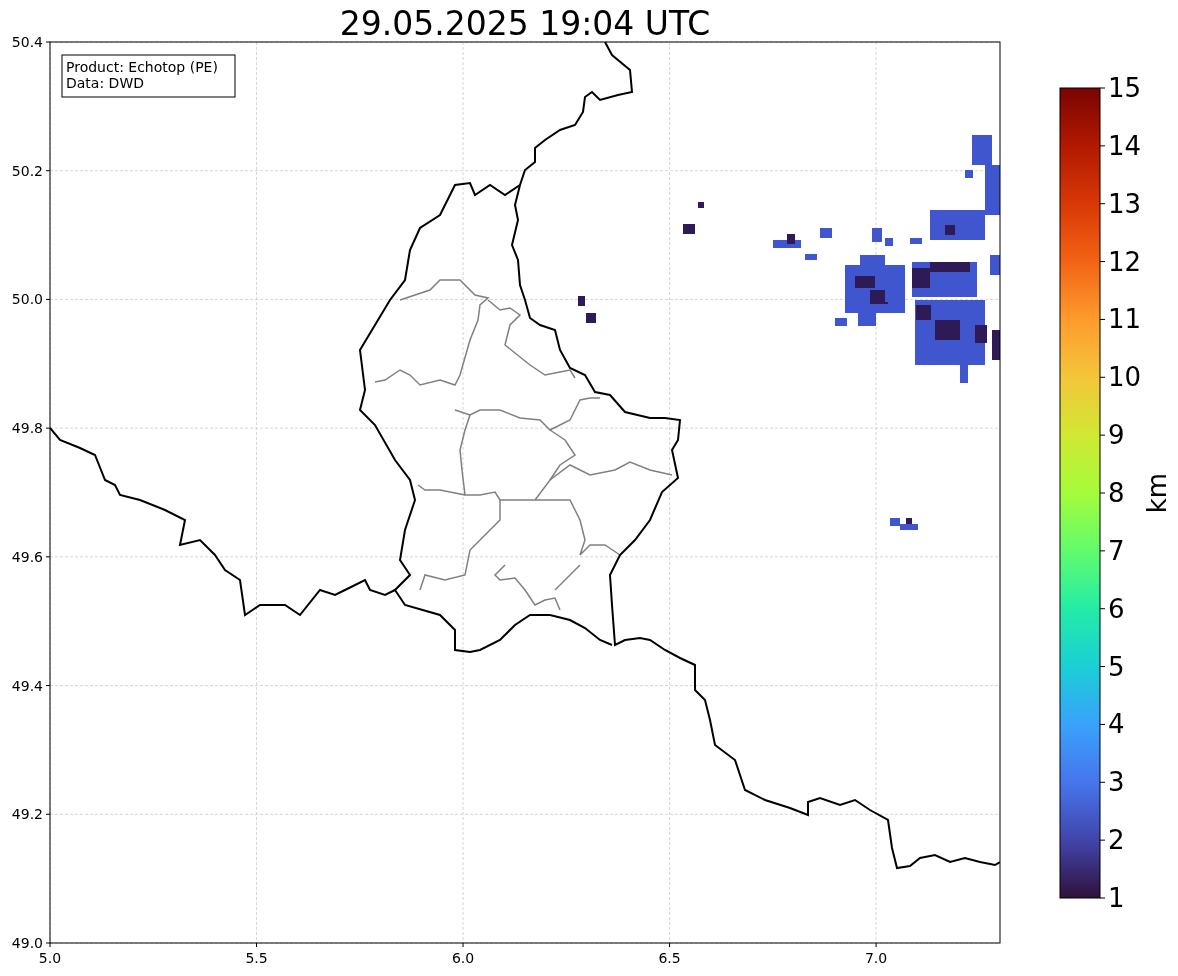 This screenshot has width=1178, height=976. I want to click on colorbar-tick-label: 6, so click(1116, 608).